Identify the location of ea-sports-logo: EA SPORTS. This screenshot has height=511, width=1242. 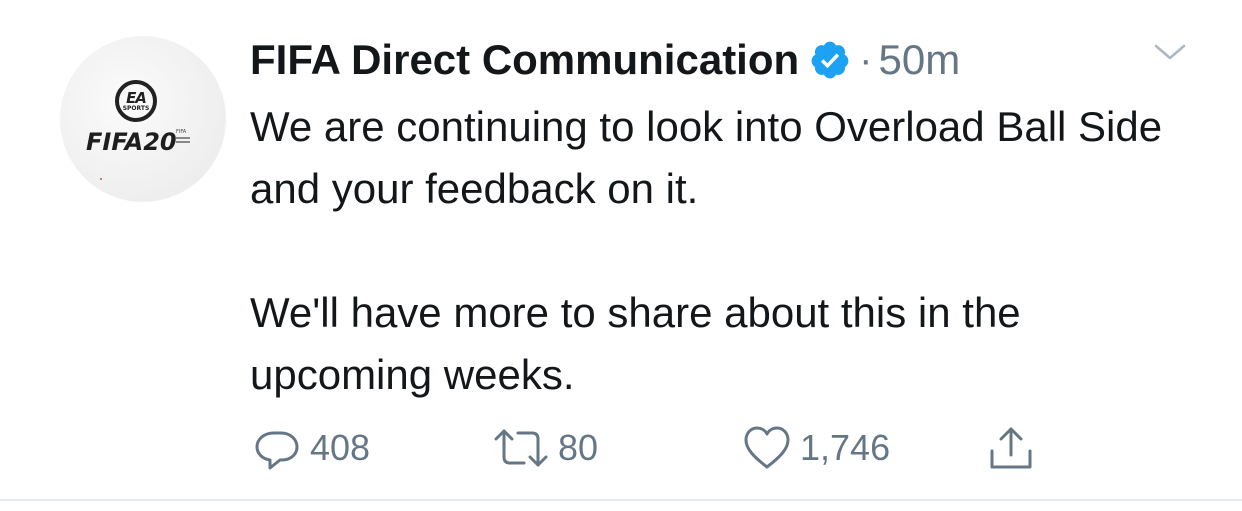
(136, 101).